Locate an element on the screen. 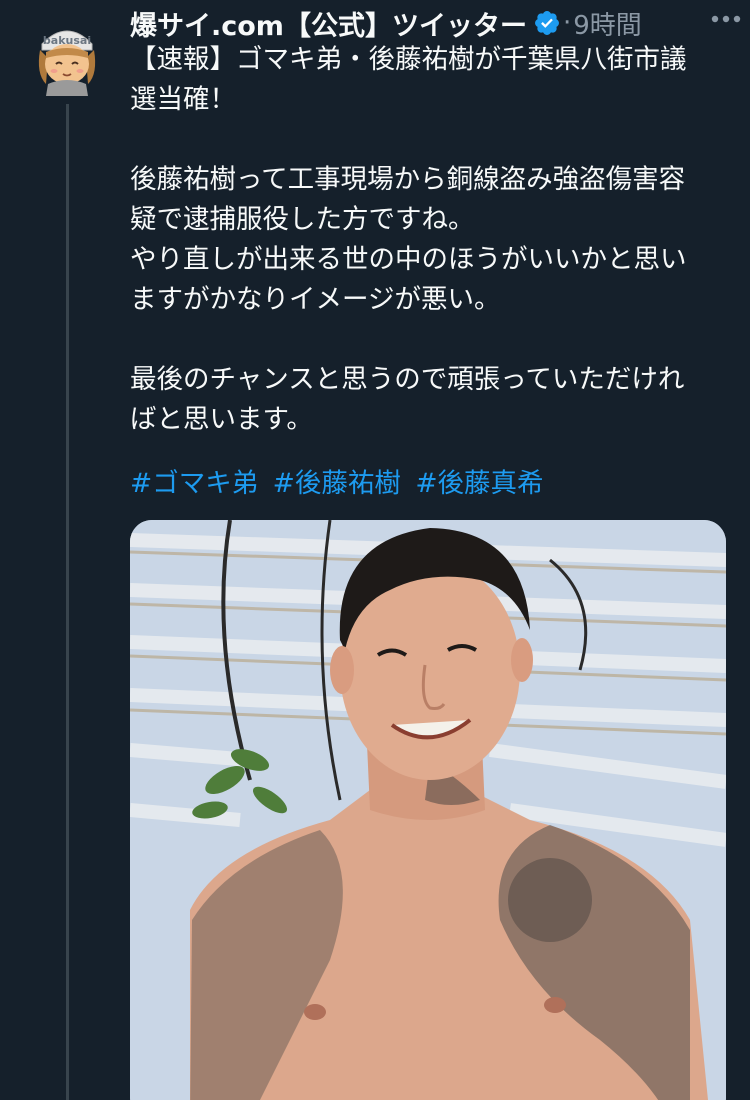  body-line: 最後のチャンスと思うので頑張っていただけれ is located at coordinates (407, 379).